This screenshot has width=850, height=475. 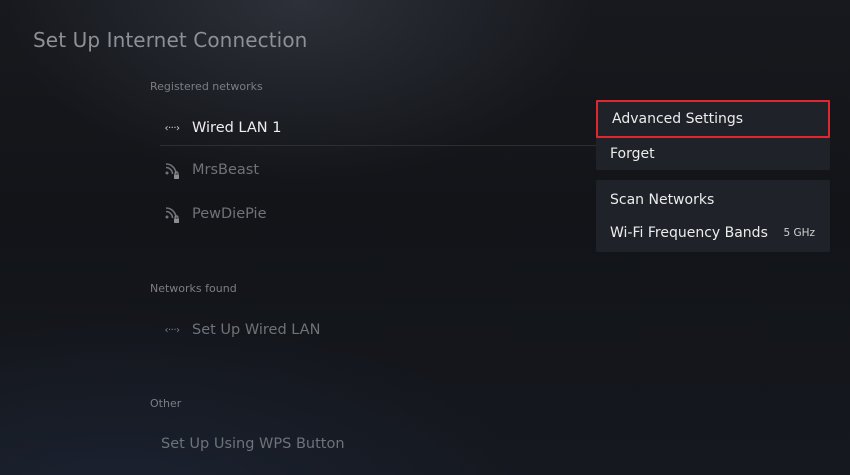 What do you see at coordinates (226, 170) in the screenshot?
I see `network-name: MrsBeast` at bounding box center [226, 170].